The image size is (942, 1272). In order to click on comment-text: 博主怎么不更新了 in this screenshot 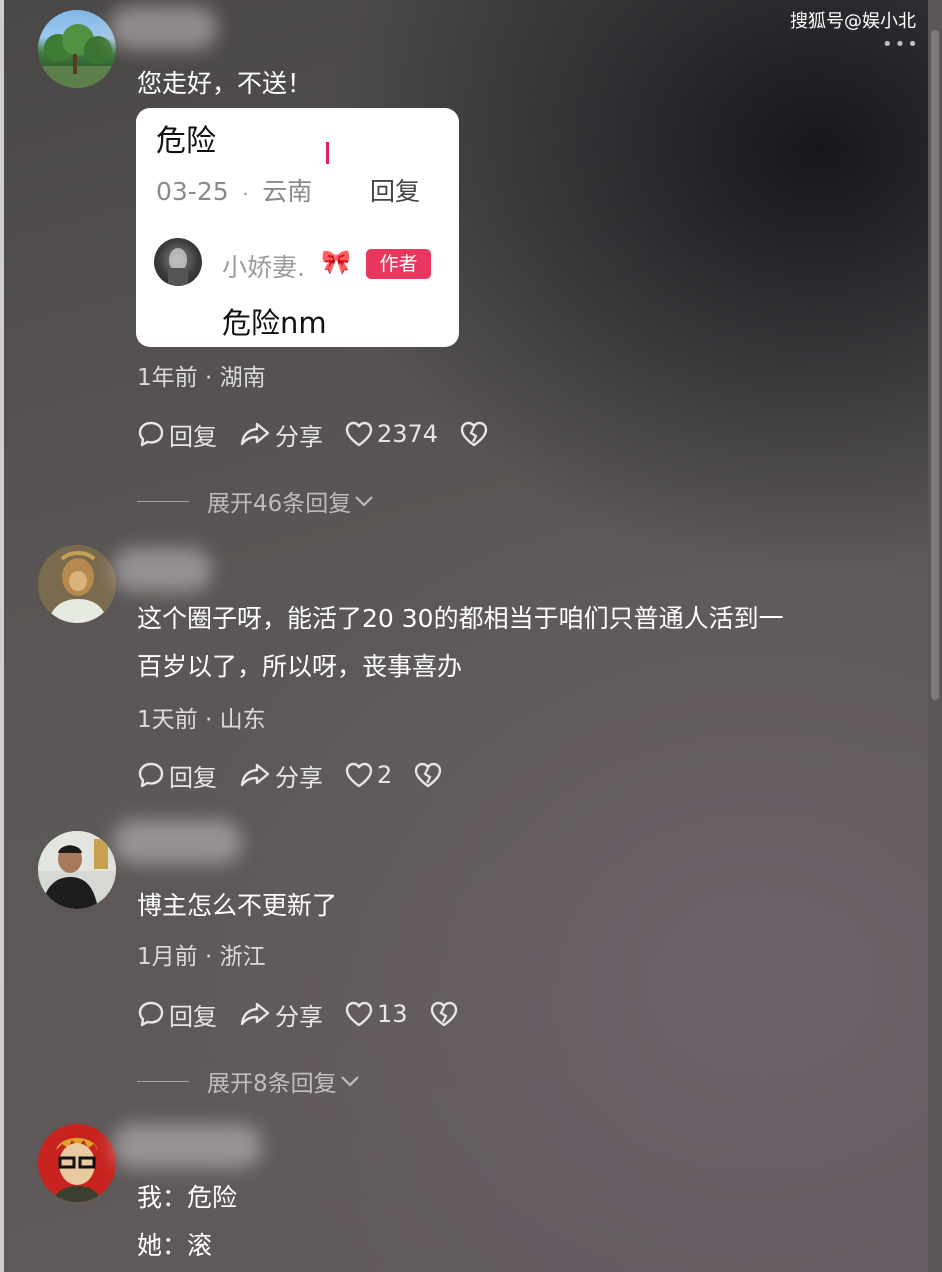, I will do `click(237, 905)`.